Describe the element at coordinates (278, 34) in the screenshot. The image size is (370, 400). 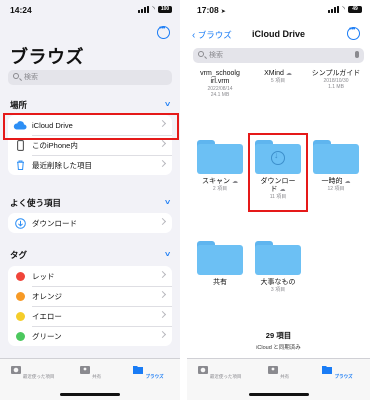
I see `page-title: iCloud Drive` at that location.